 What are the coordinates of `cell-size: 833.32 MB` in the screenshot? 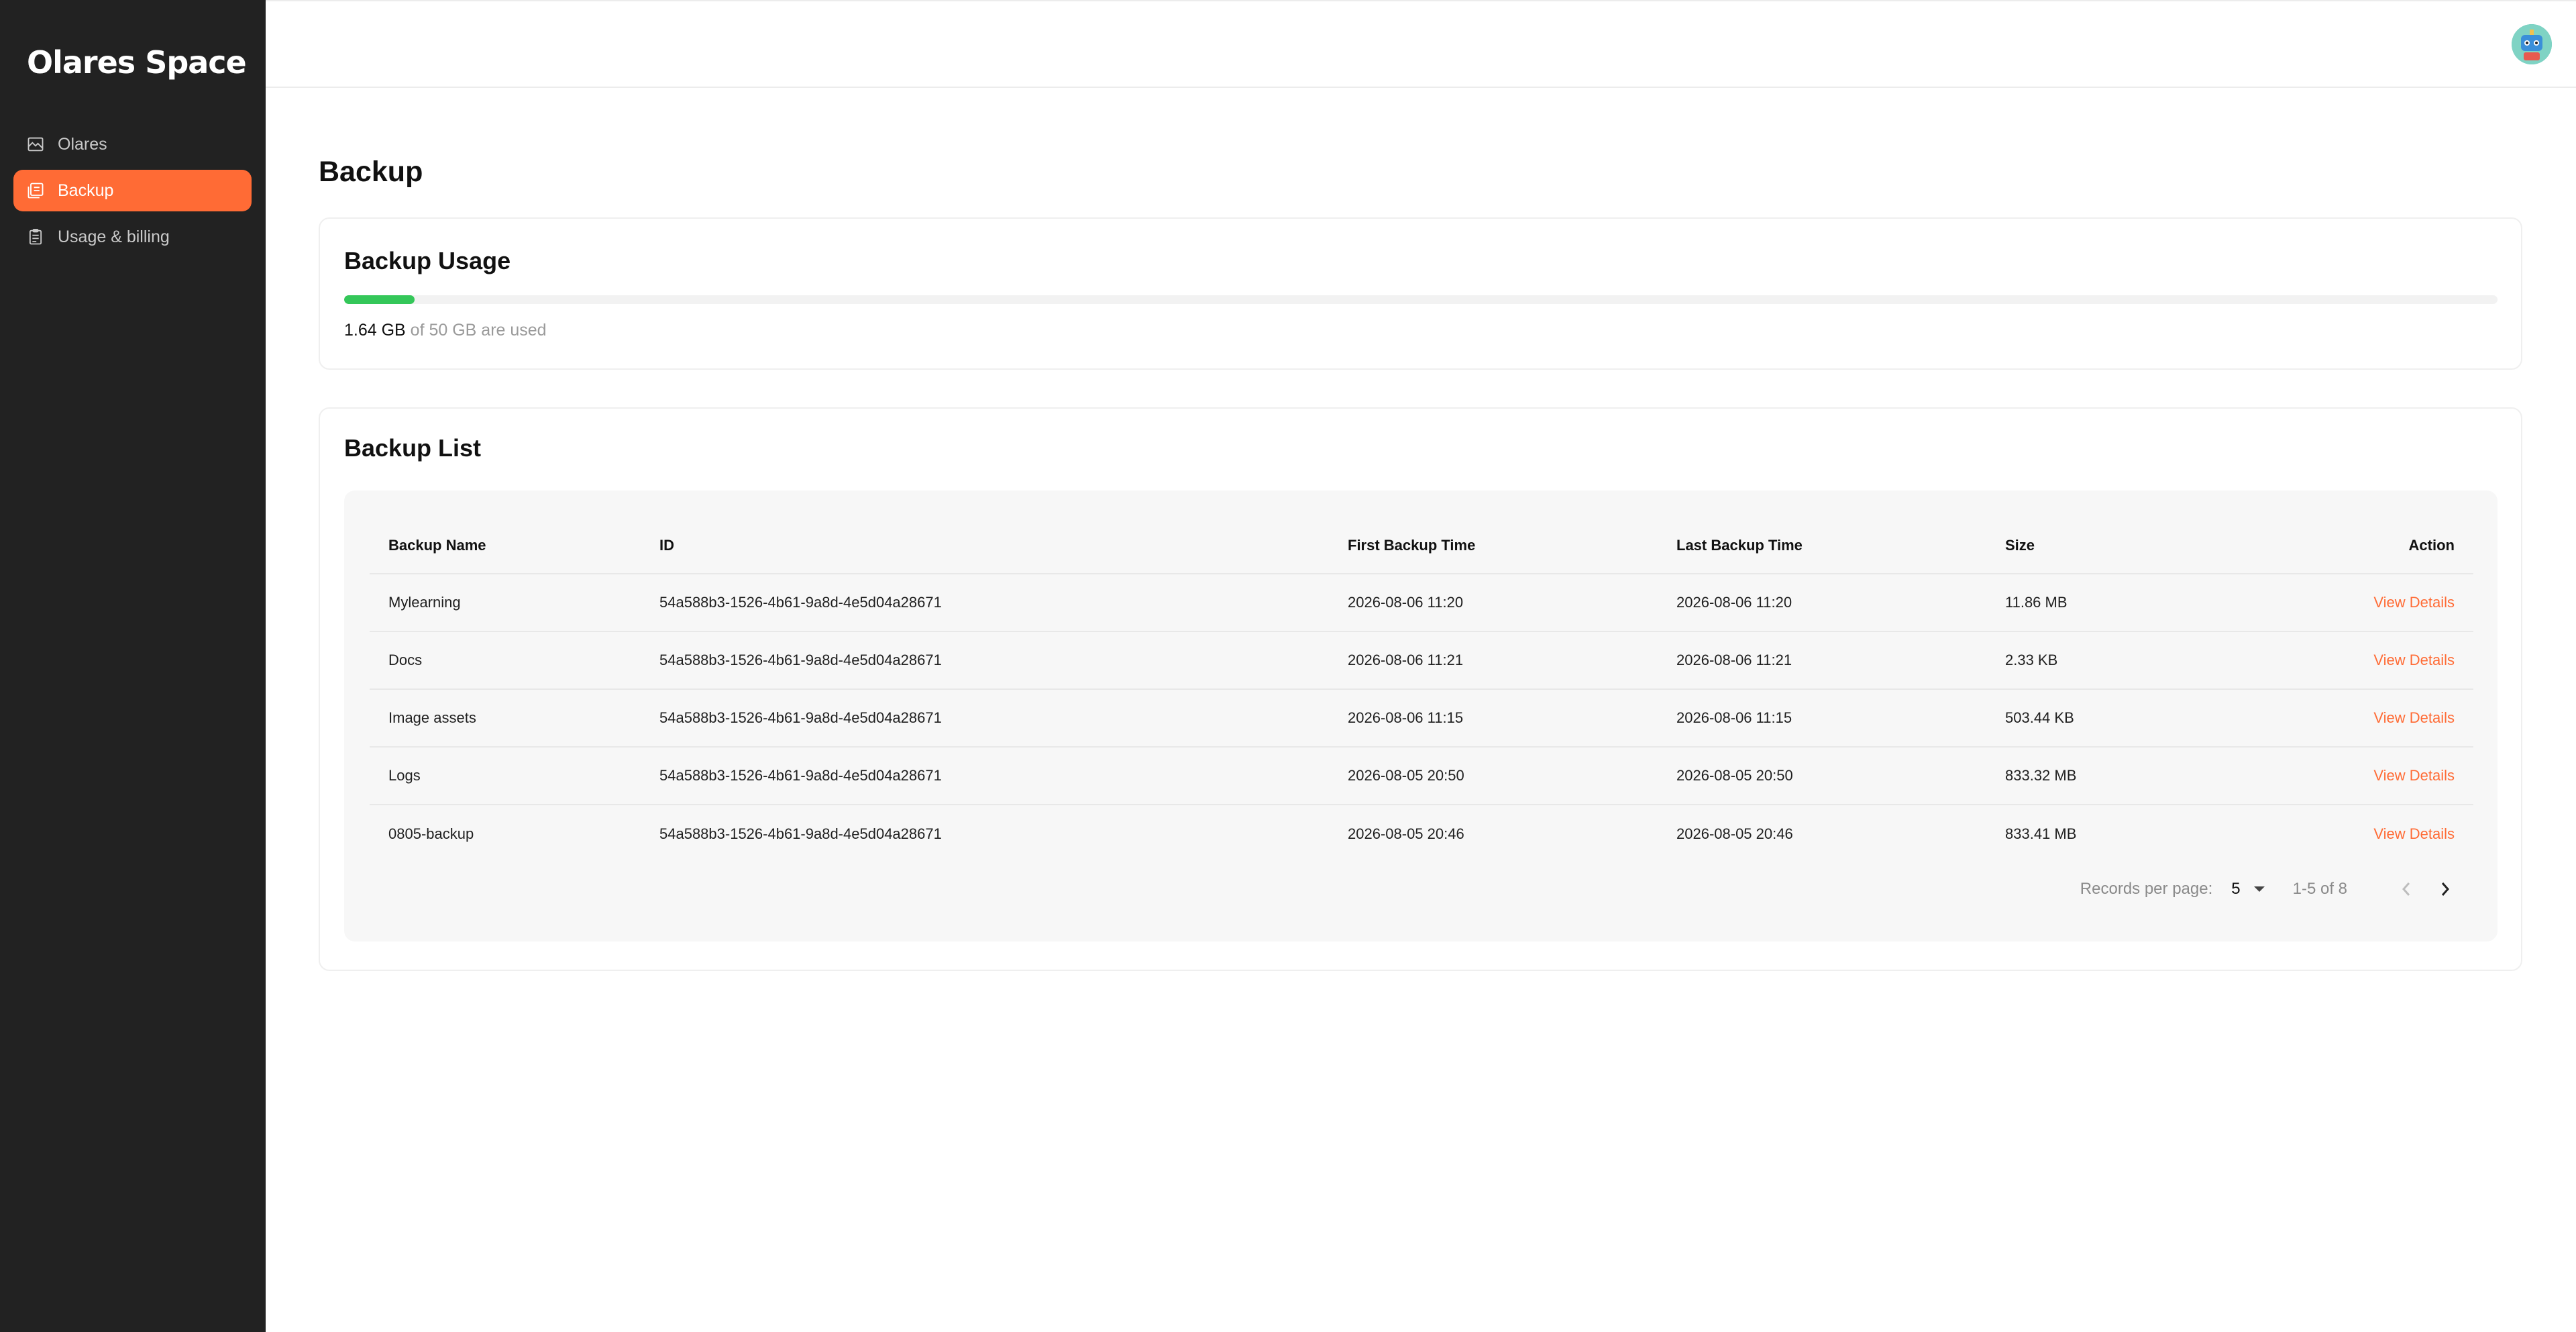 It's located at (2113, 776).